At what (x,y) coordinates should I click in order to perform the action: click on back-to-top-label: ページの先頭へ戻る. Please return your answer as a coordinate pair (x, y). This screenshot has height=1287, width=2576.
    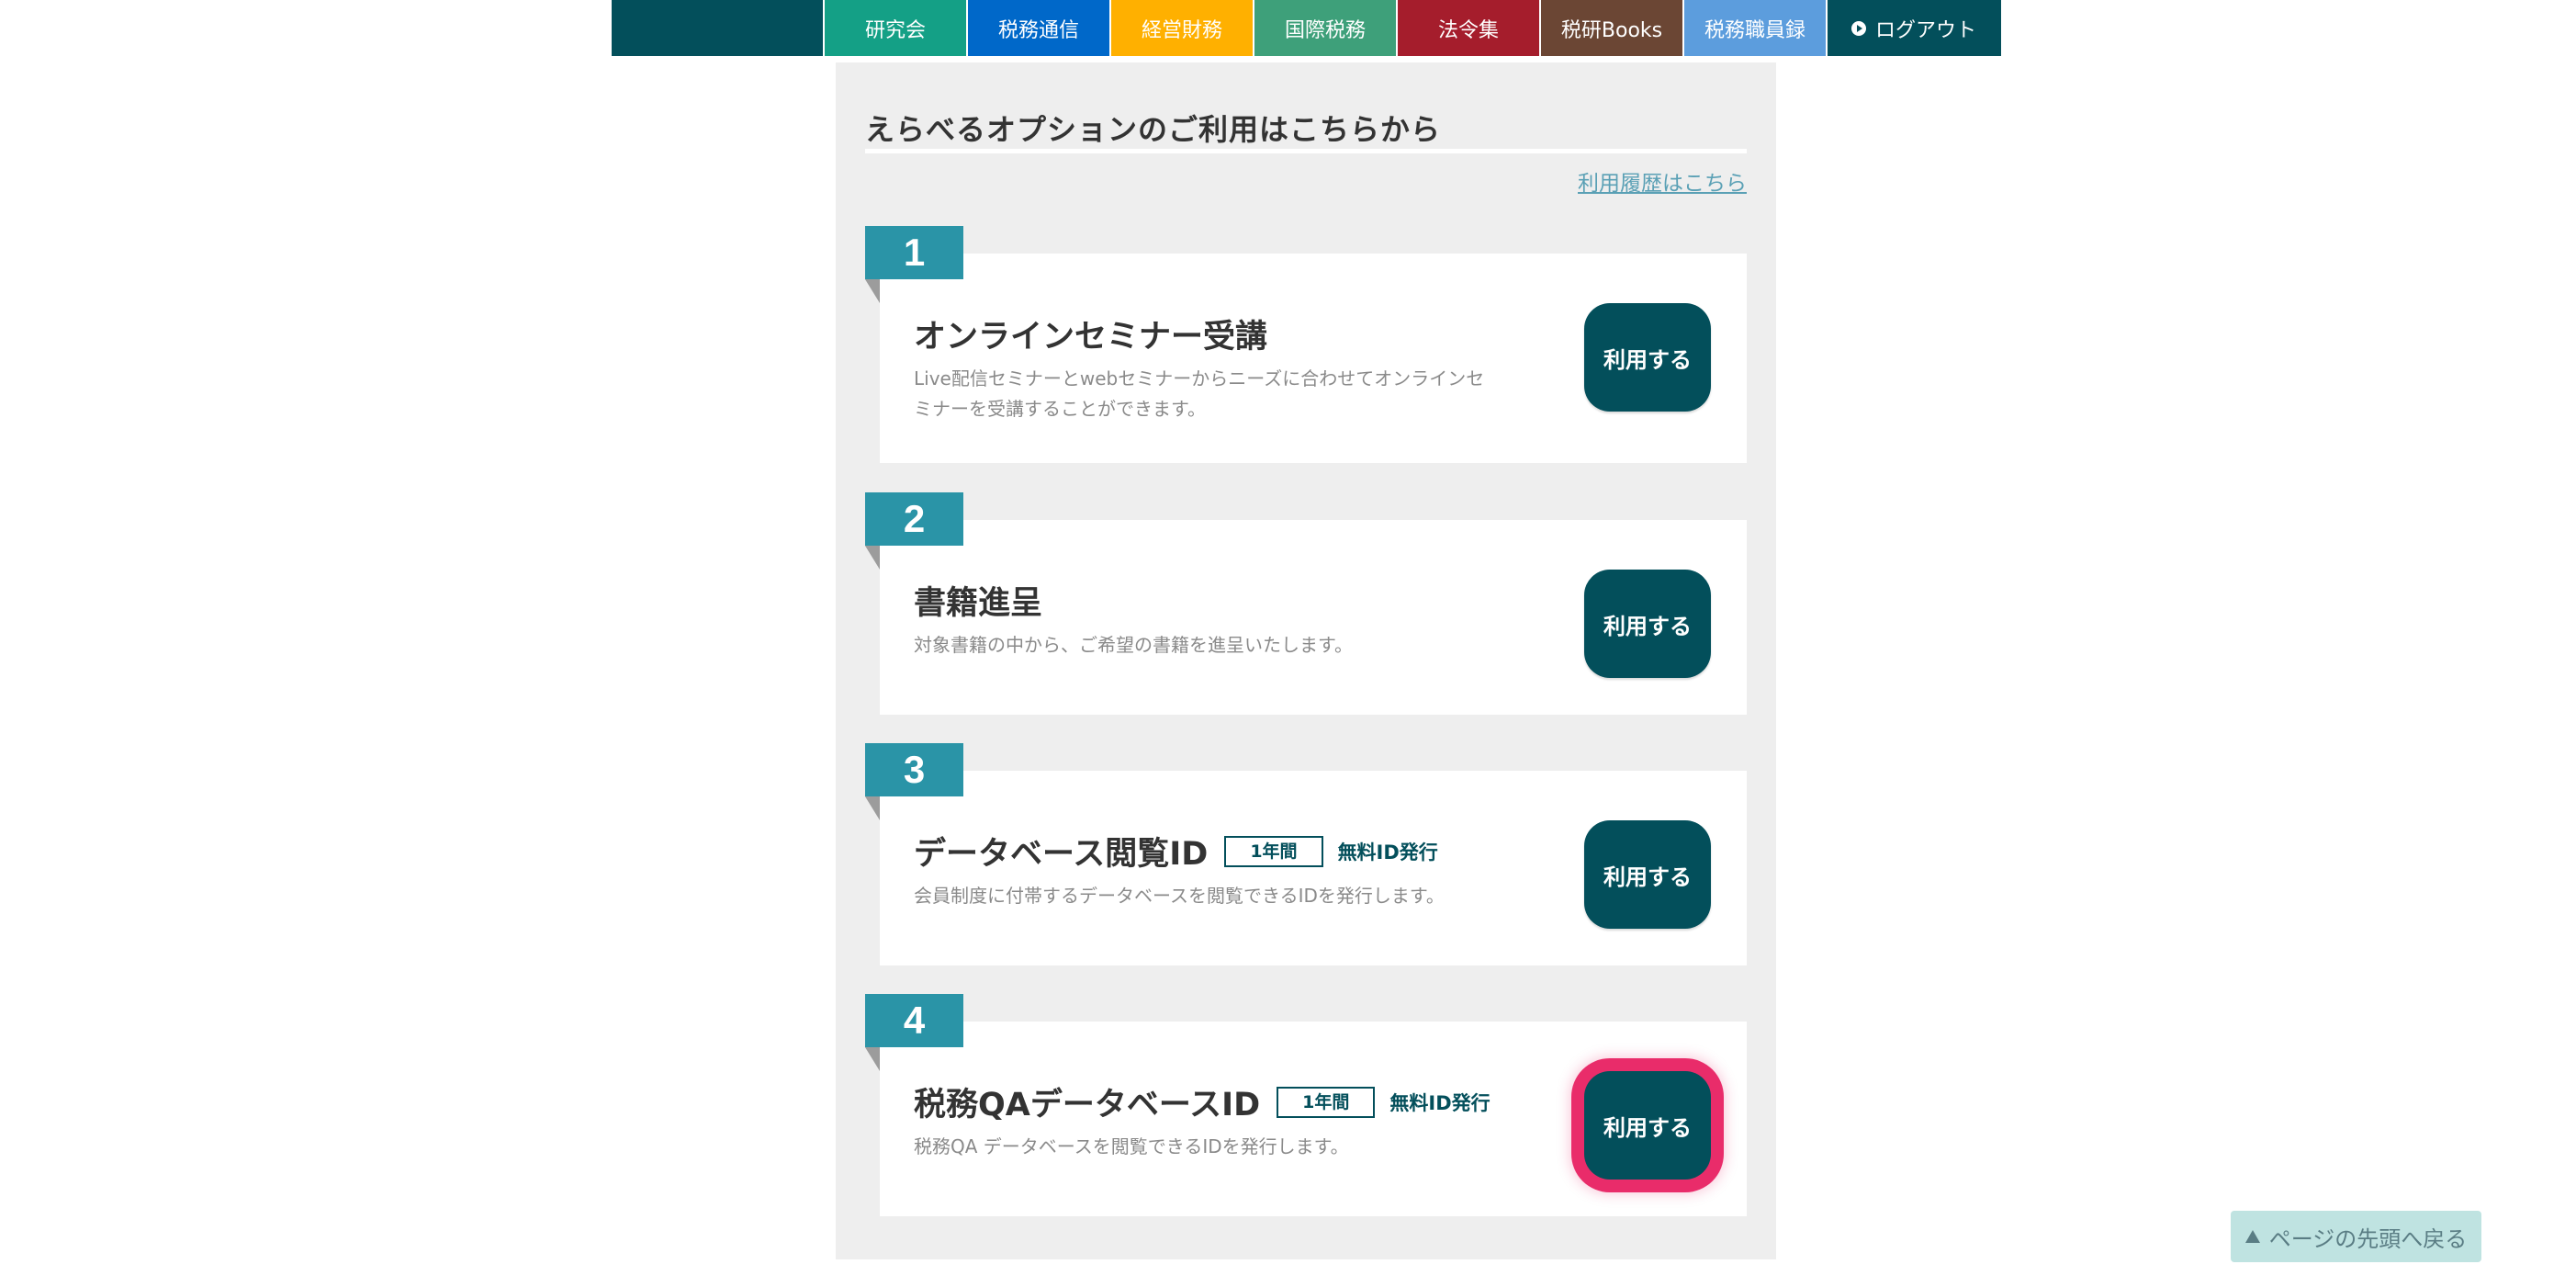
    Looking at the image, I should click on (2368, 1239).